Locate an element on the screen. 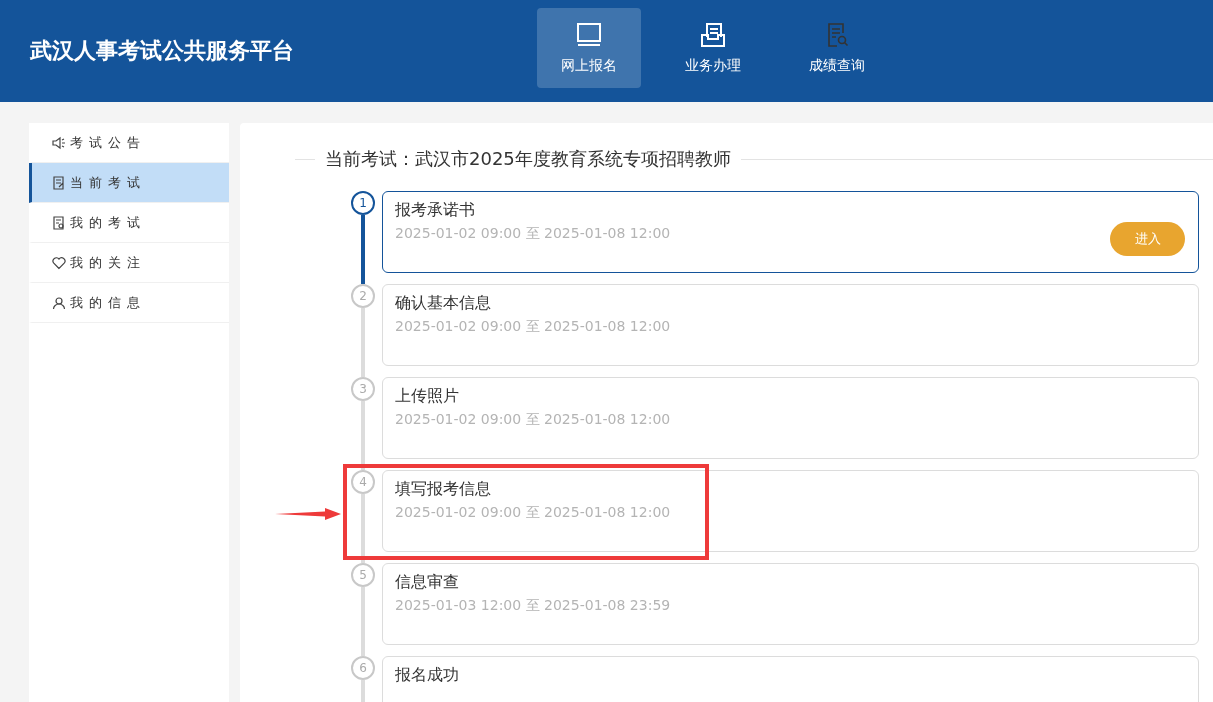 The image size is (1213, 702). step-title: 上传照片 is located at coordinates (427, 396).